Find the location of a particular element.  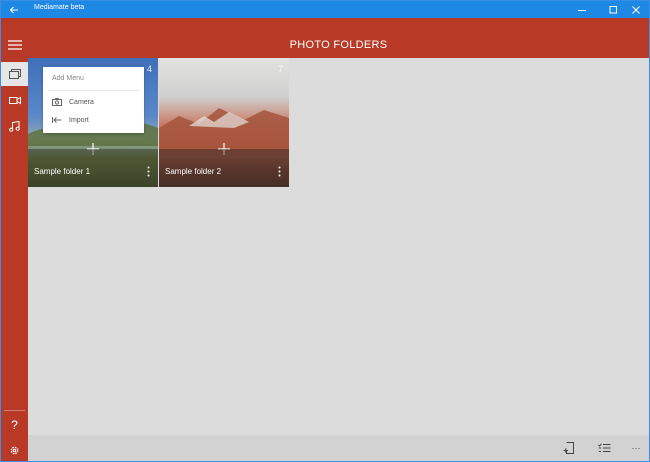

folder-tile-2: 7 Sample folder 2 is located at coordinates (224, 122).